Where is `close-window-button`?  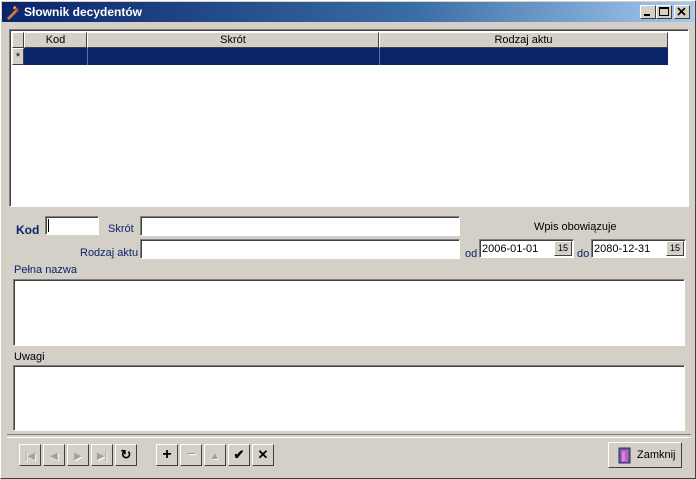
close-window-button is located at coordinates (682, 12).